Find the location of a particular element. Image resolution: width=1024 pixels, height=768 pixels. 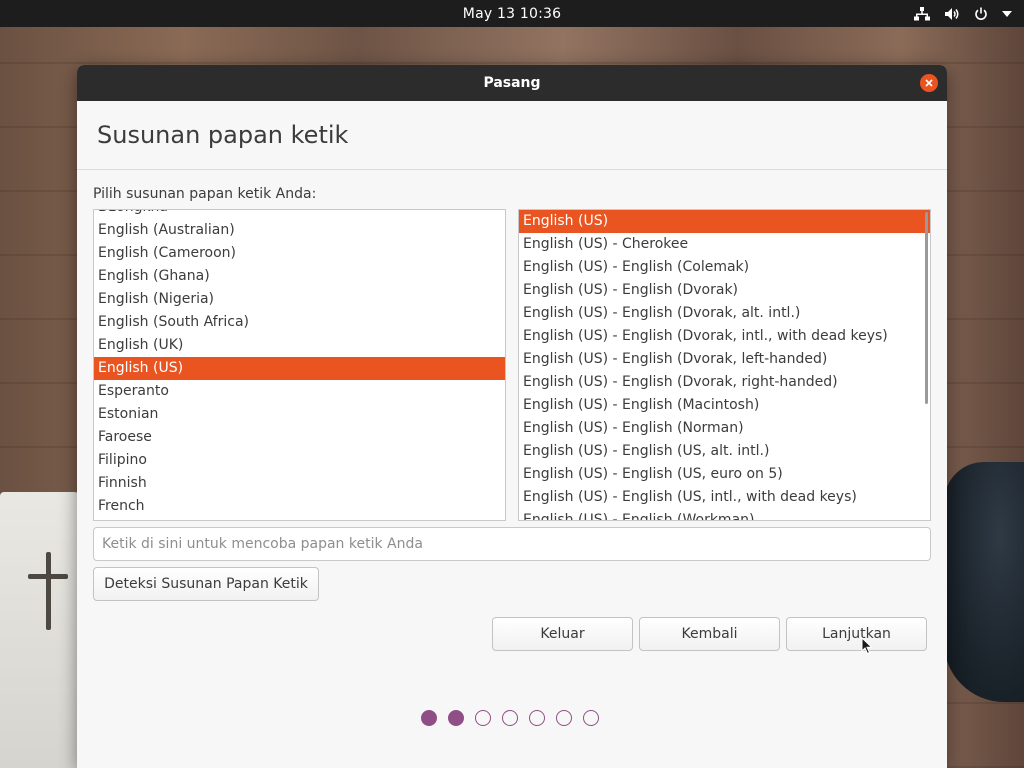

detect-layout-button: Deteksi Susunan Papan Ketik is located at coordinates (206, 584).